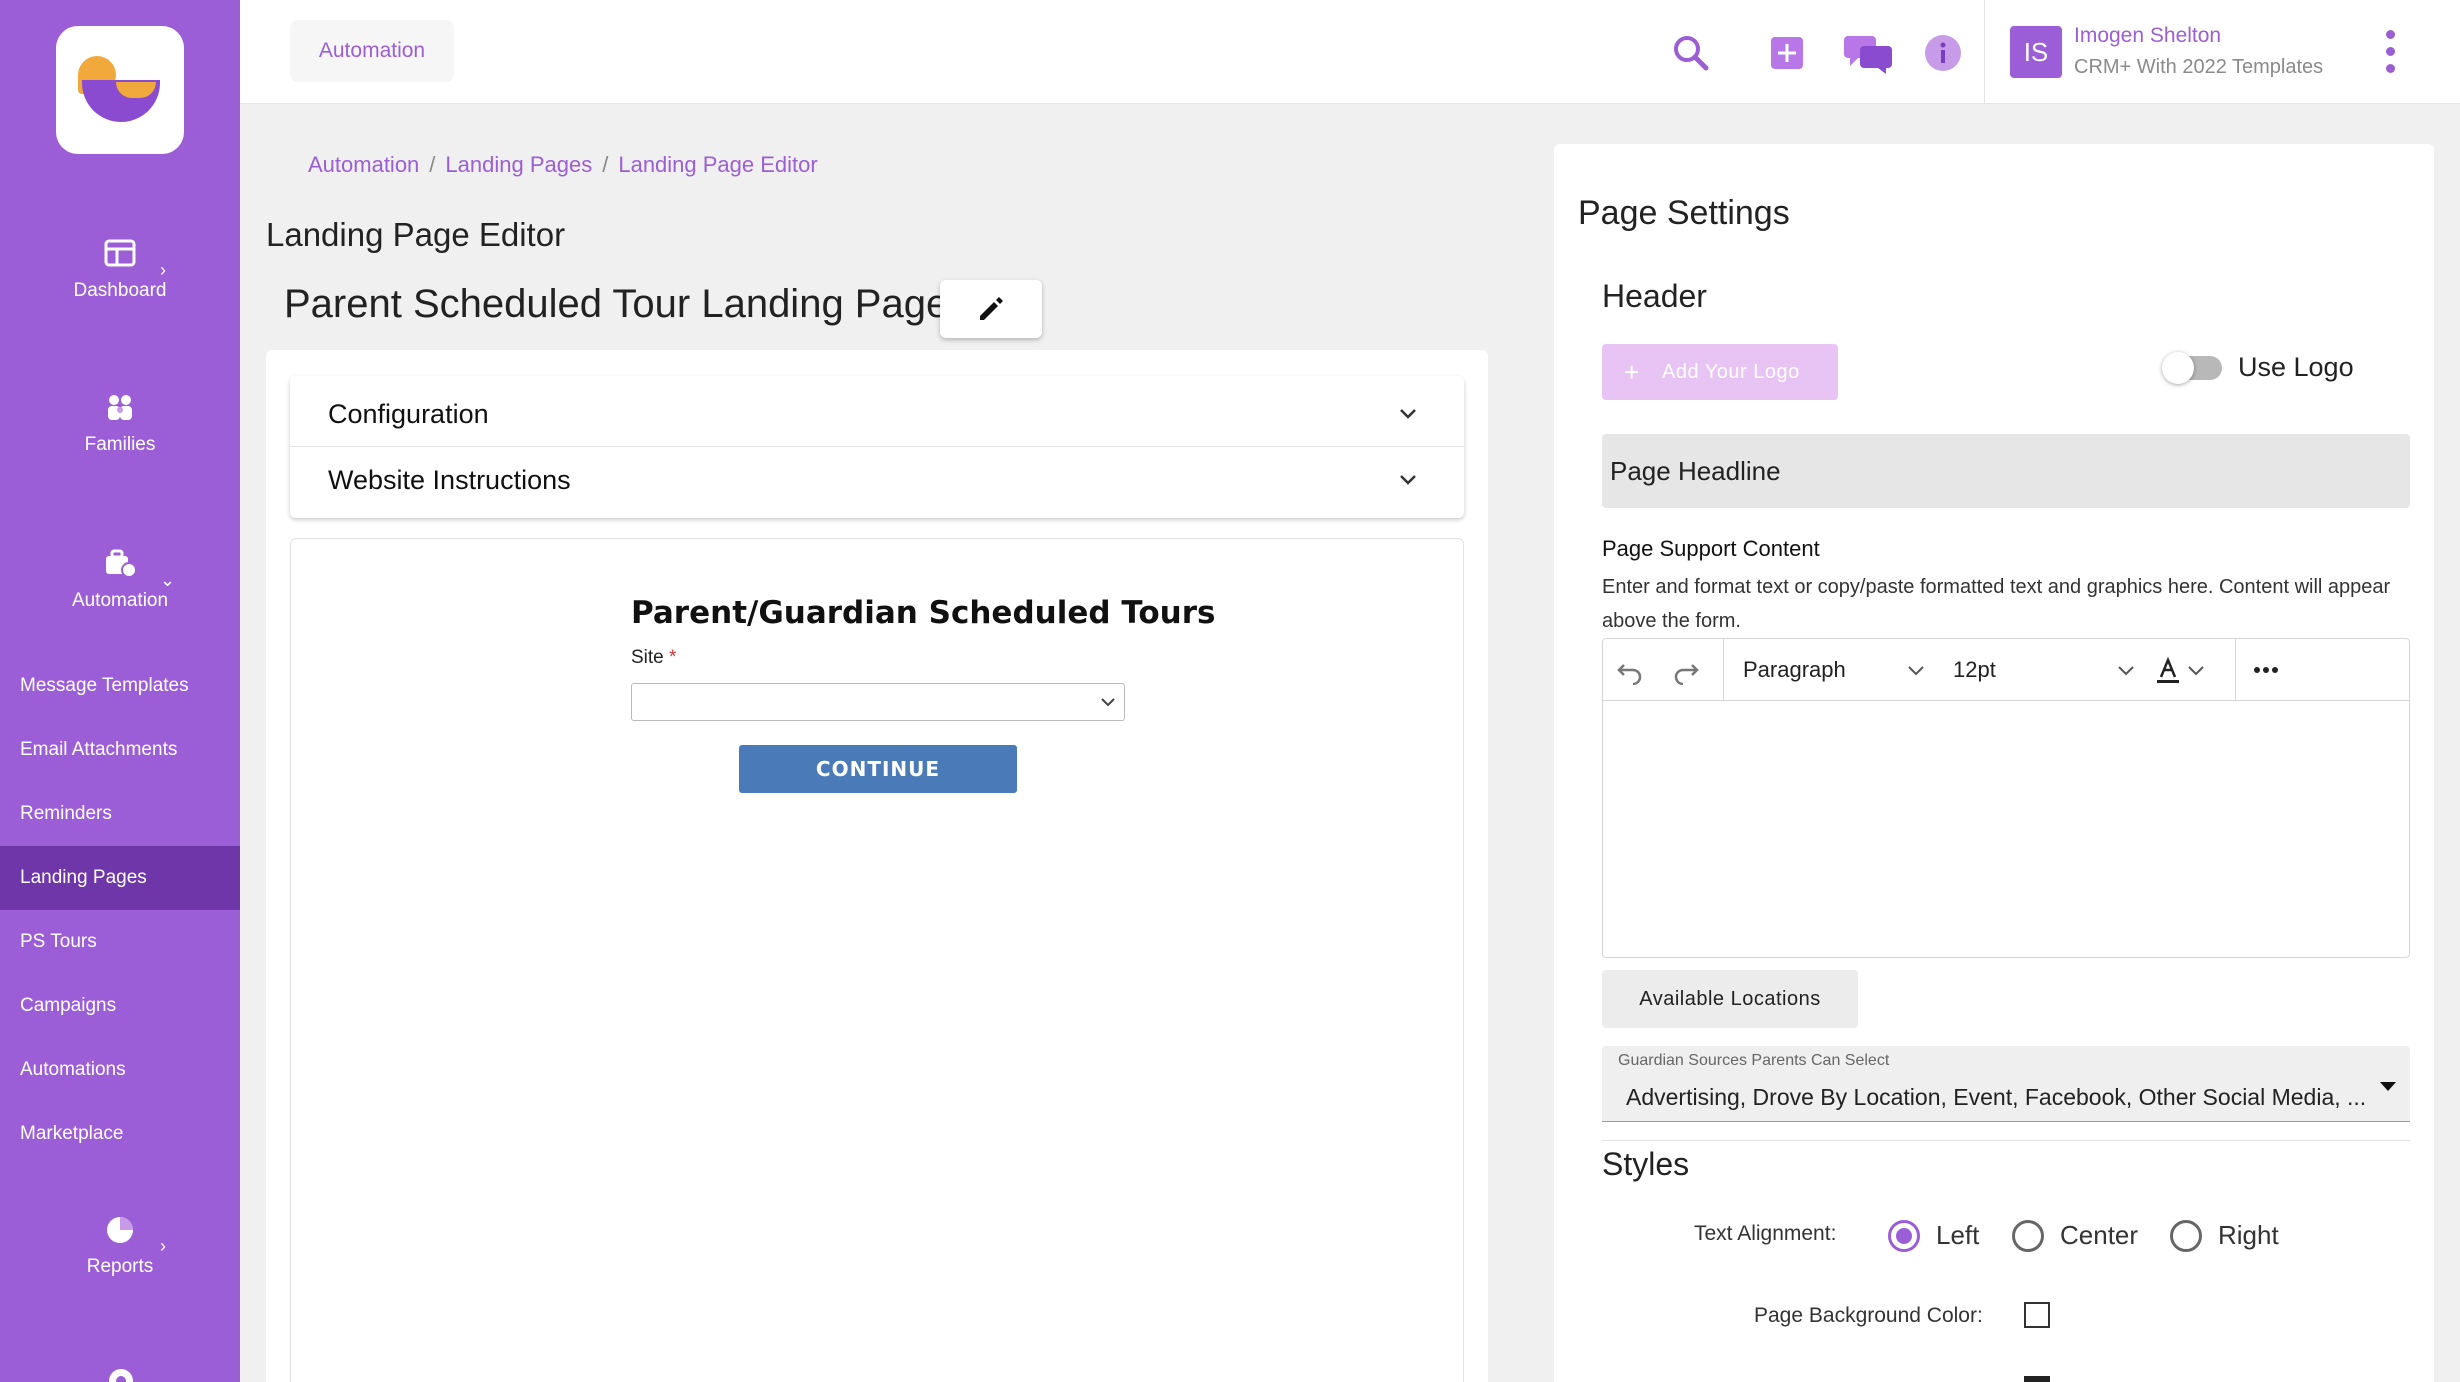 The height and width of the screenshot is (1382, 2460). What do you see at coordinates (120, 270) in the screenshot?
I see `sidebar-item-dashboard: Dashboard ›` at bounding box center [120, 270].